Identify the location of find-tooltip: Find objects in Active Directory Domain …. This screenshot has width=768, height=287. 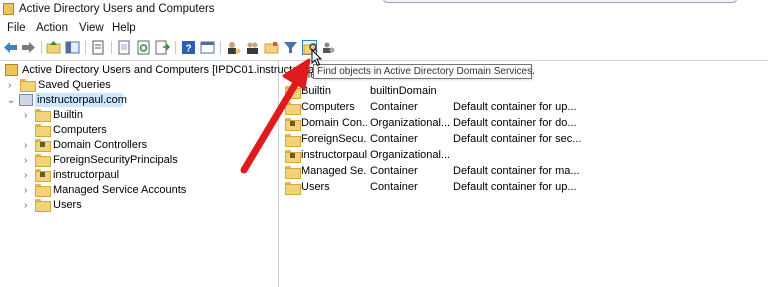
(424, 71).